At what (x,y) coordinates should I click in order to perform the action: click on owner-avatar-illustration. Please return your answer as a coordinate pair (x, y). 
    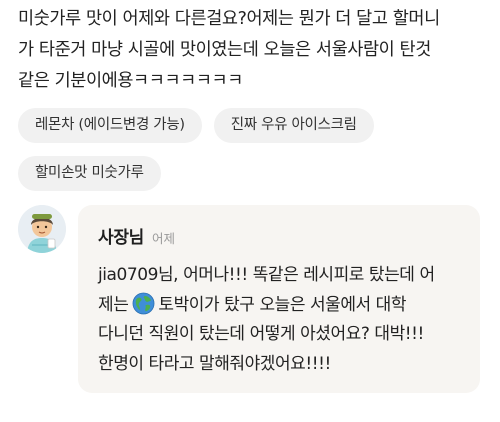
    Looking at the image, I should click on (42, 229).